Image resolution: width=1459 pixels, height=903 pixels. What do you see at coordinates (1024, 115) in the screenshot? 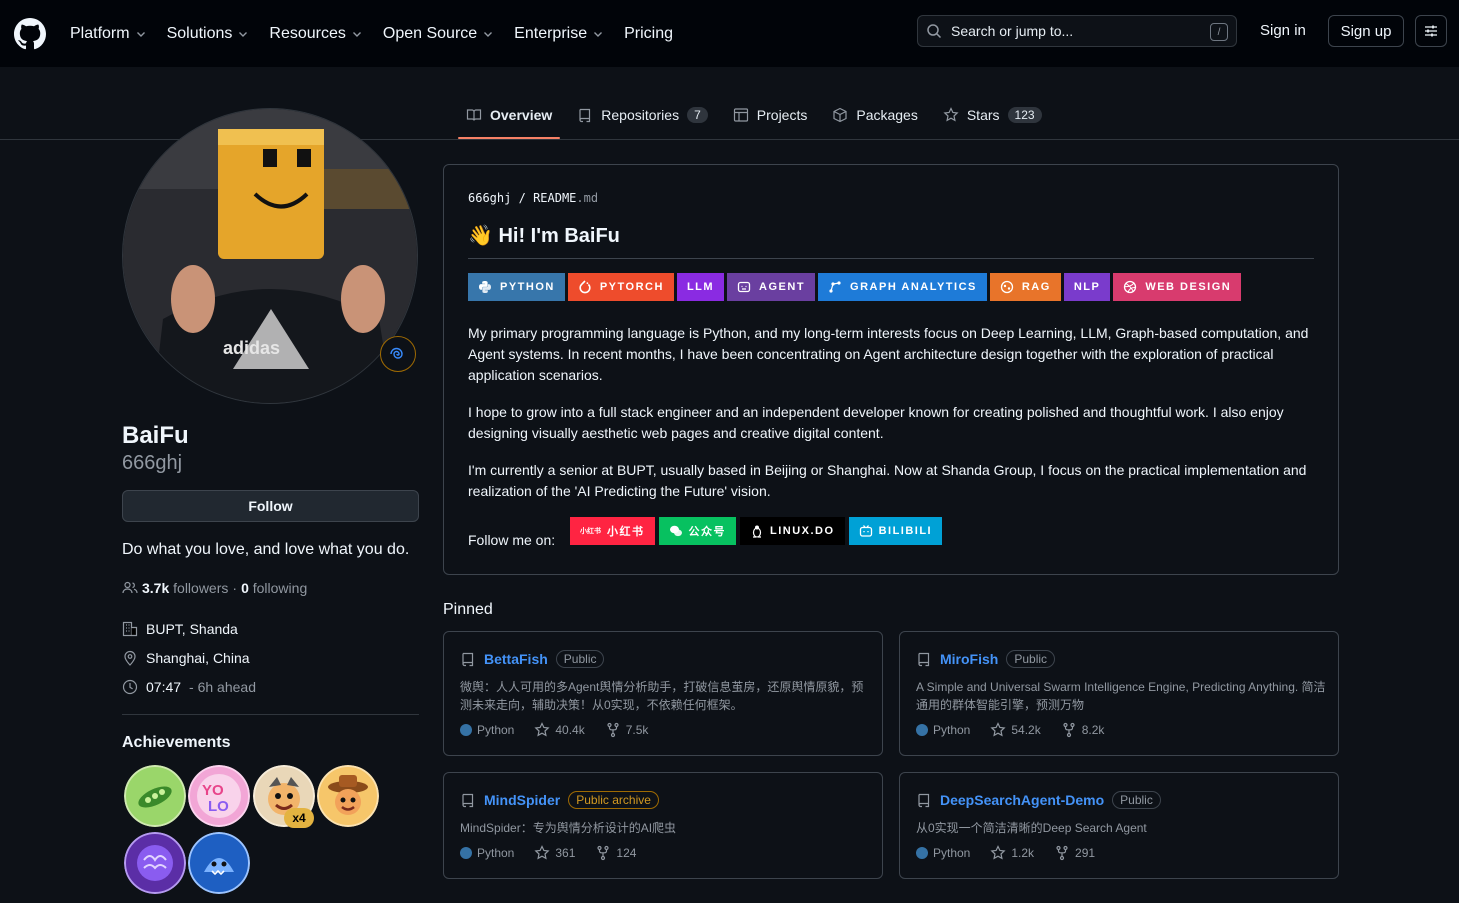
I see `stars-count: 123` at bounding box center [1024, 115].